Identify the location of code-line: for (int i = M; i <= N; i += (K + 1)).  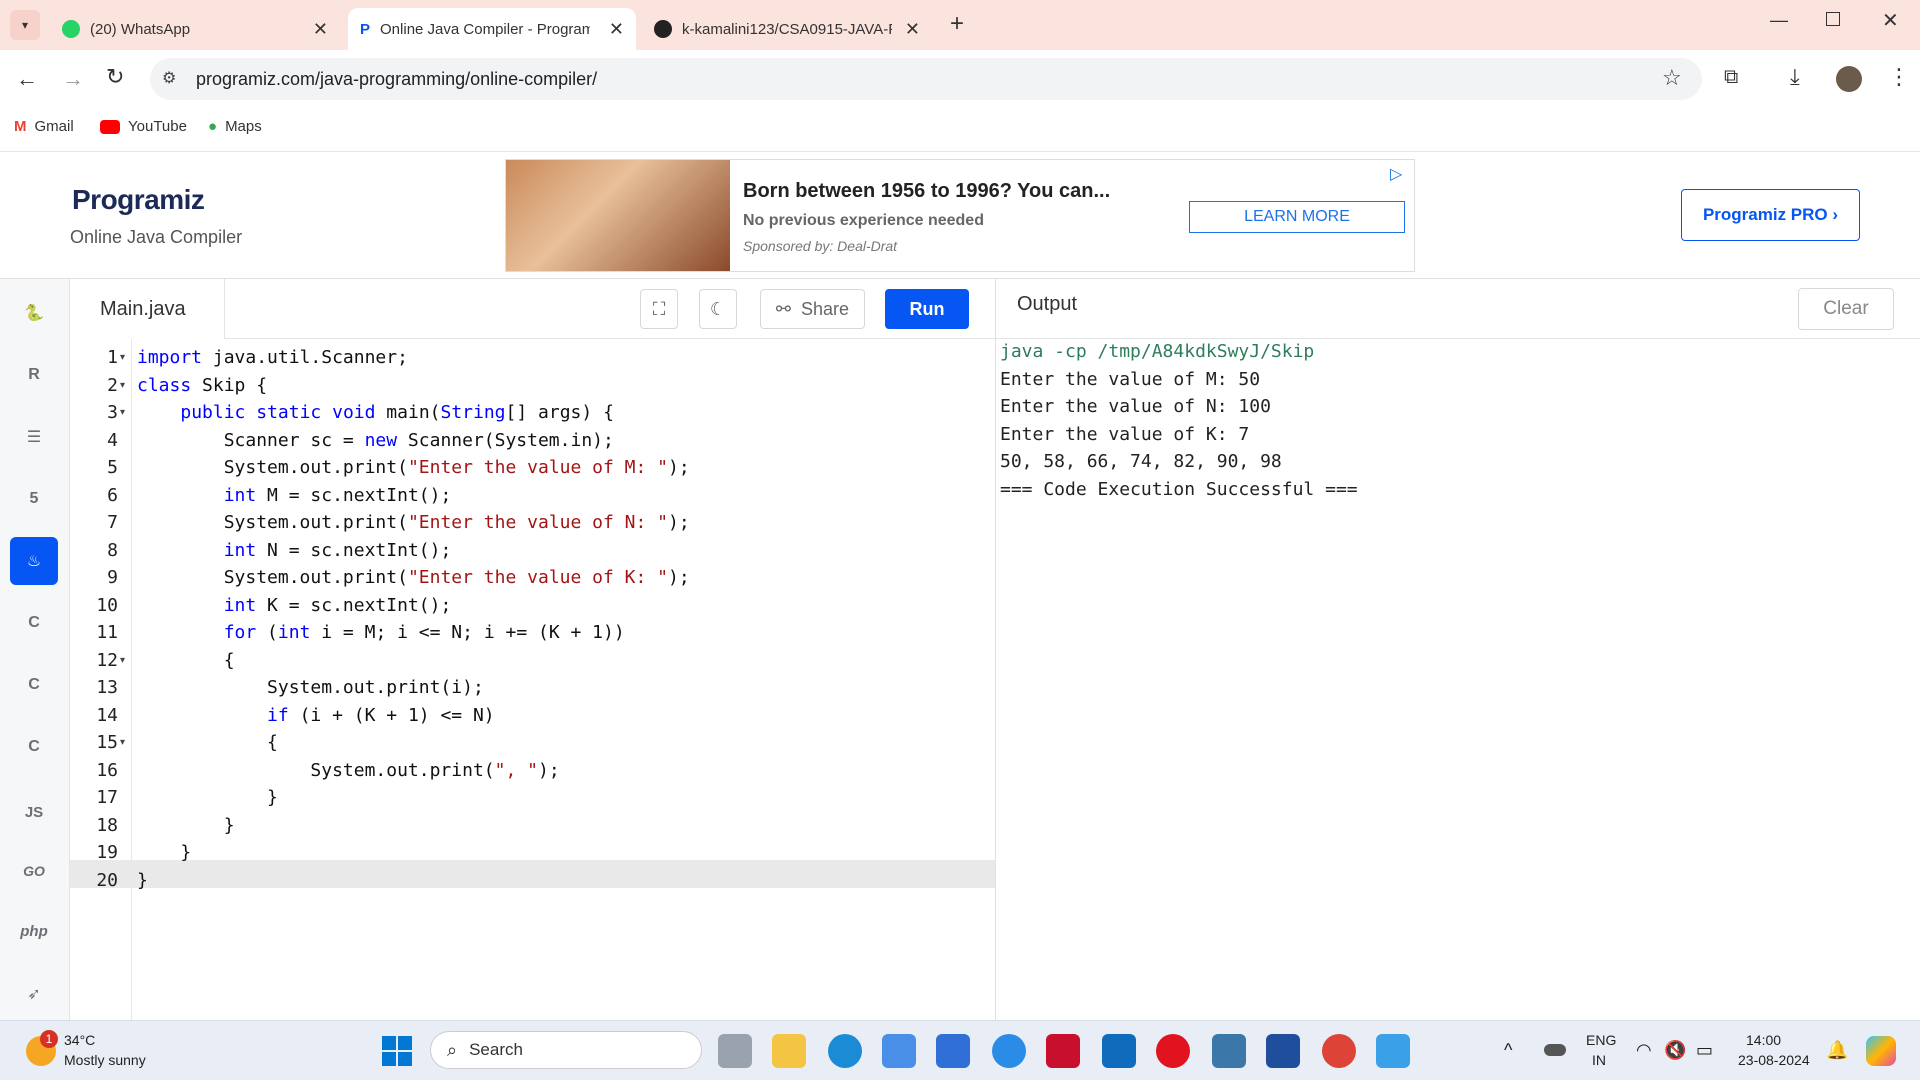
(381, 633).